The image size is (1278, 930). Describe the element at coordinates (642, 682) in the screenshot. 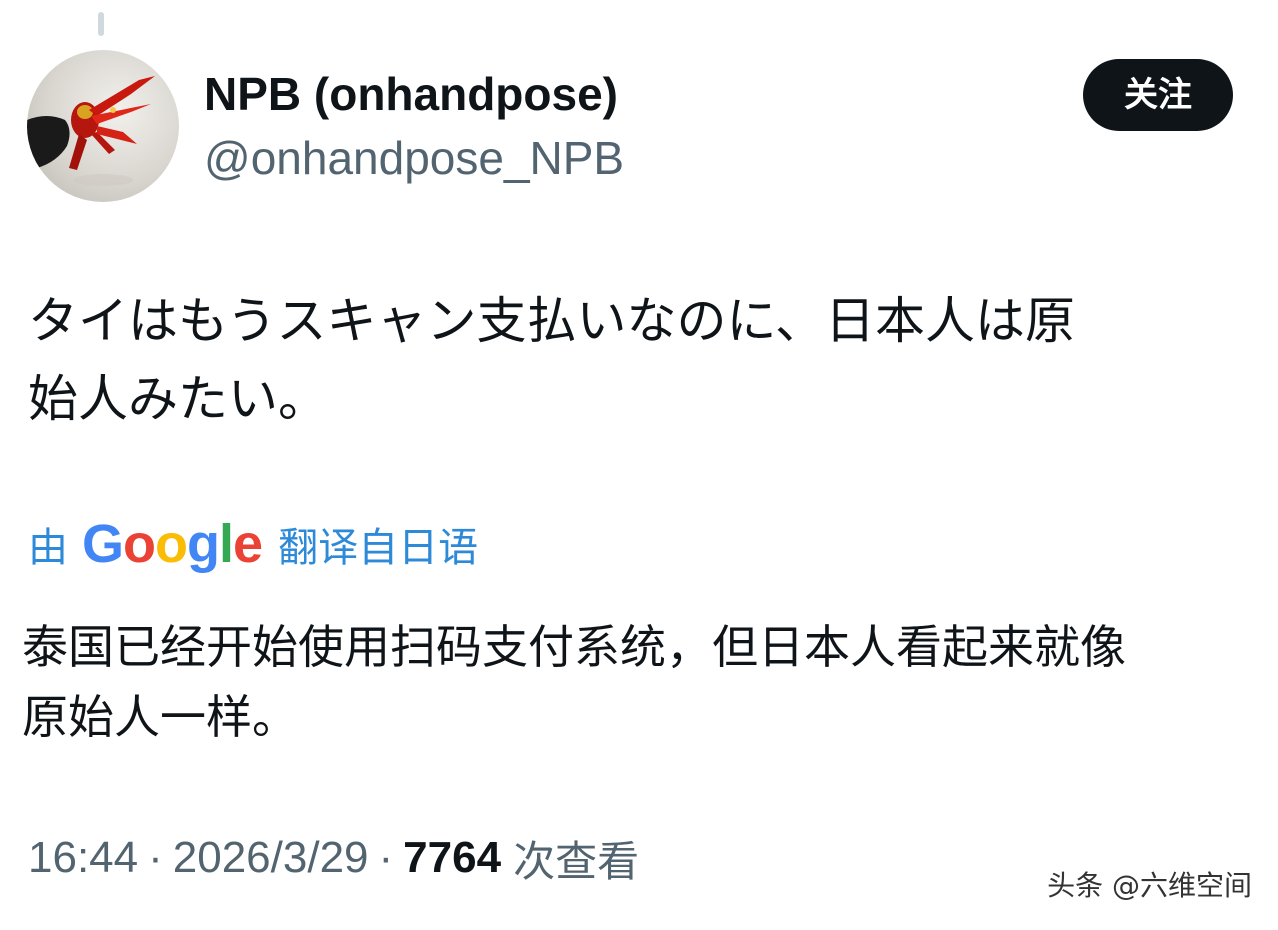

I see `translated-tweet-text: 泰国已经开始使用扫码支付系统，但日本人看起来就像 原始人一样。` at that location.